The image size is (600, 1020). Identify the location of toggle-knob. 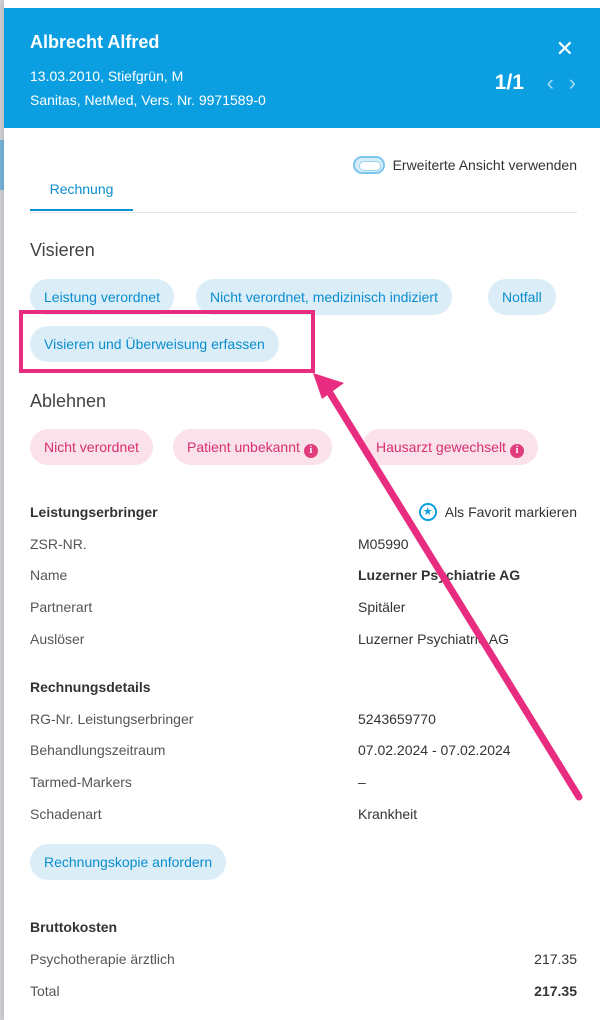
(369, 166).